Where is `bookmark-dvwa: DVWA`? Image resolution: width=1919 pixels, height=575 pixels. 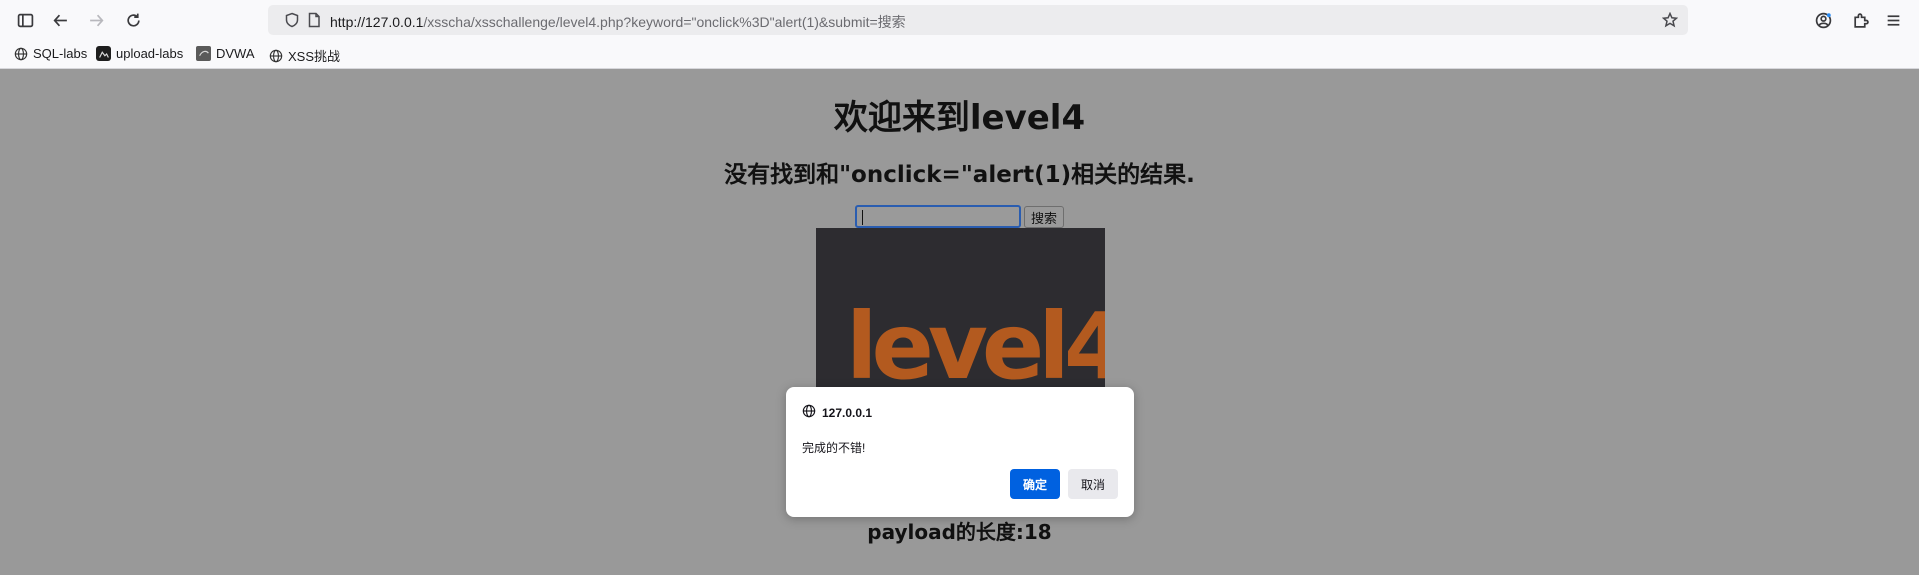
bookmark-dvwa: DVWA is located at coordinates (225, 53).